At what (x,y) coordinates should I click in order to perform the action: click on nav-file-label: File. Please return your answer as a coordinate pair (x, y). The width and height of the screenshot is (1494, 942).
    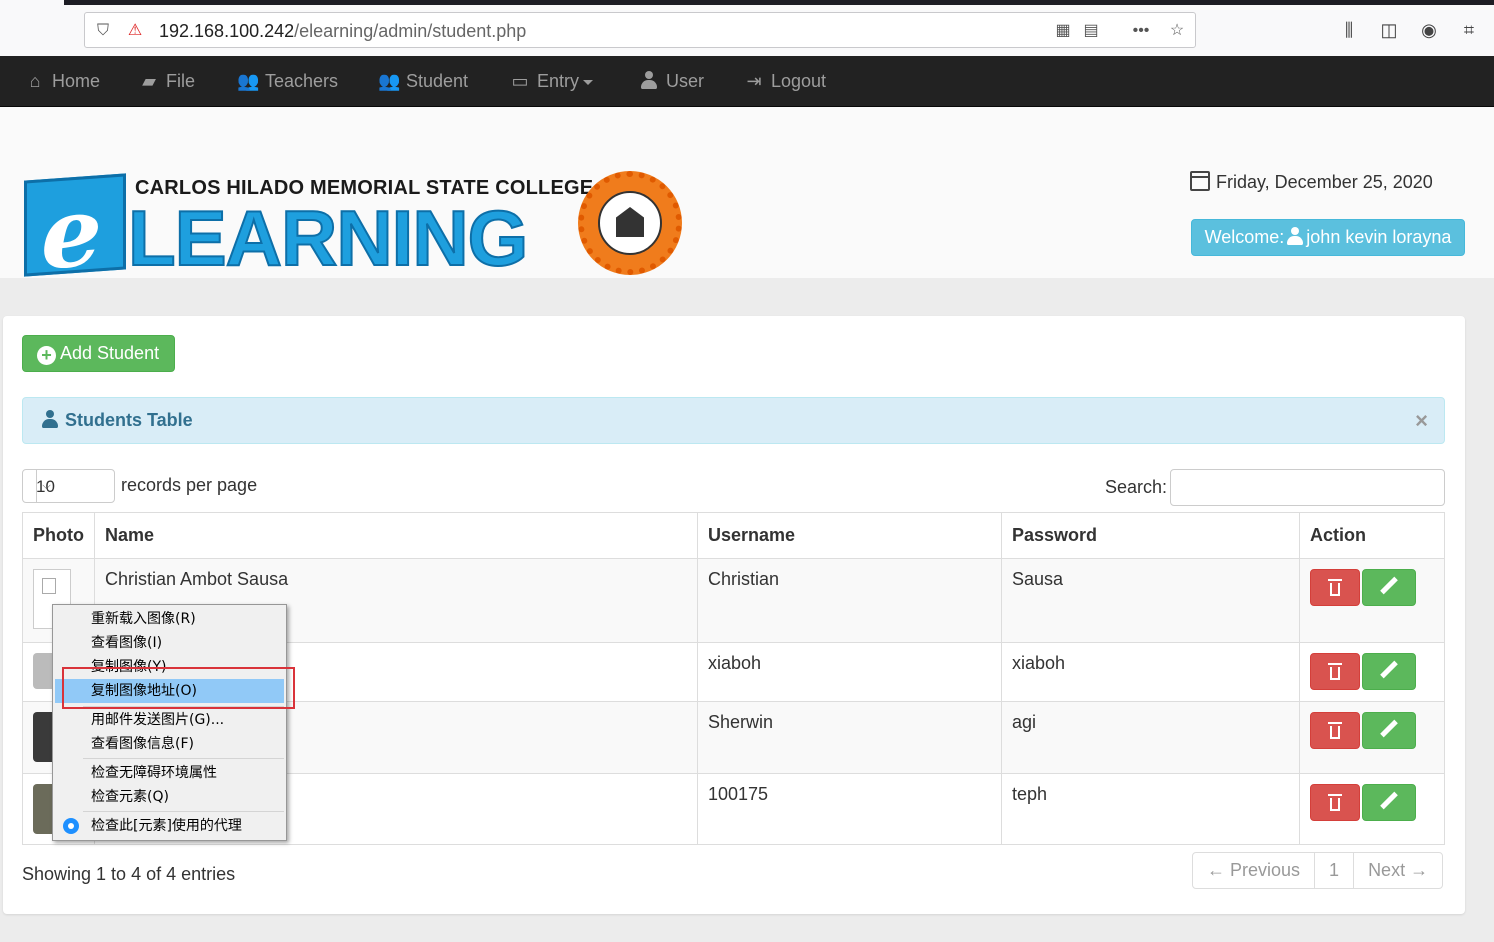
    Looking at the image, I should click on (181, 81).